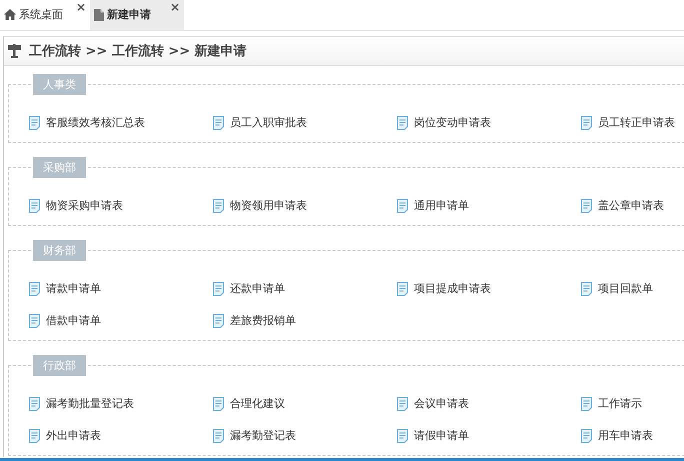  What do you see at coordinates (305, 288) in the screenshot?
I see `form-link: 还款申请单` at bounding box center [305, 288].